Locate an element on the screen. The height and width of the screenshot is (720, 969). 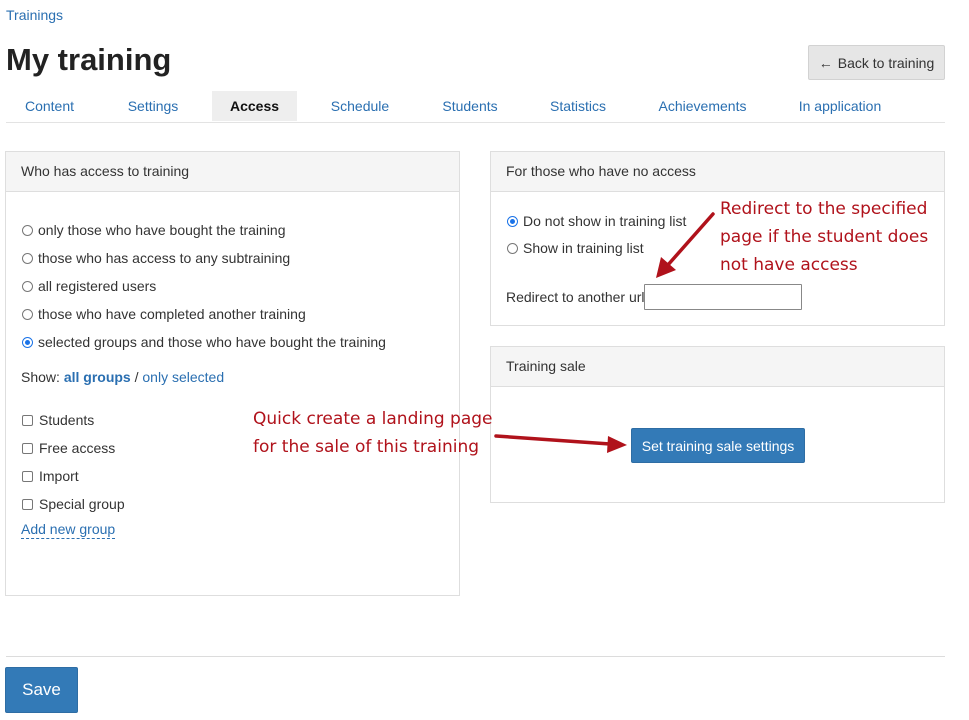
sale-arrow-icon is located at coordinates (560, 443).